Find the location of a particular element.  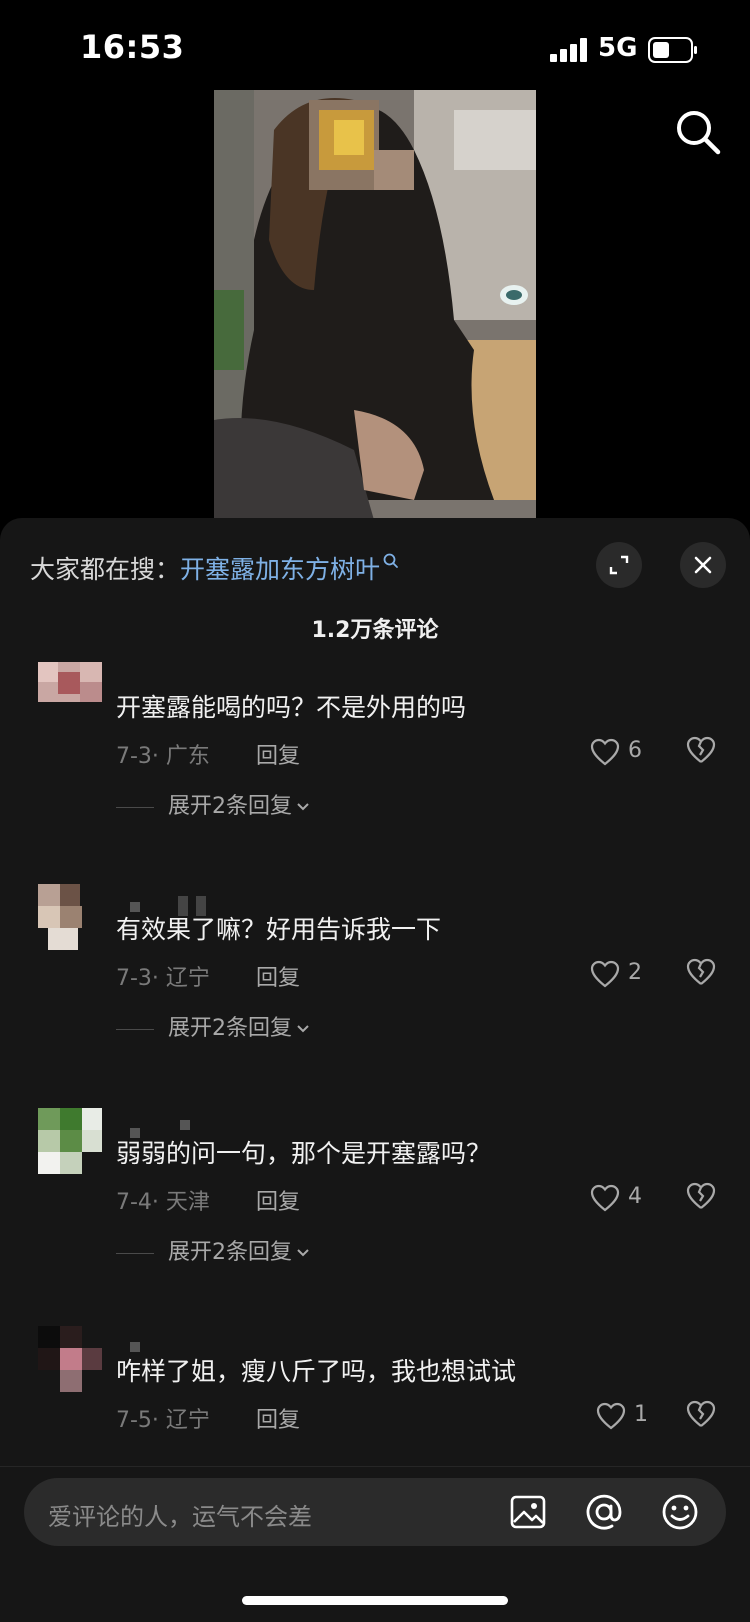

search-keyword: 开塞露加东方树叶 is located at coordinates (280, 569).